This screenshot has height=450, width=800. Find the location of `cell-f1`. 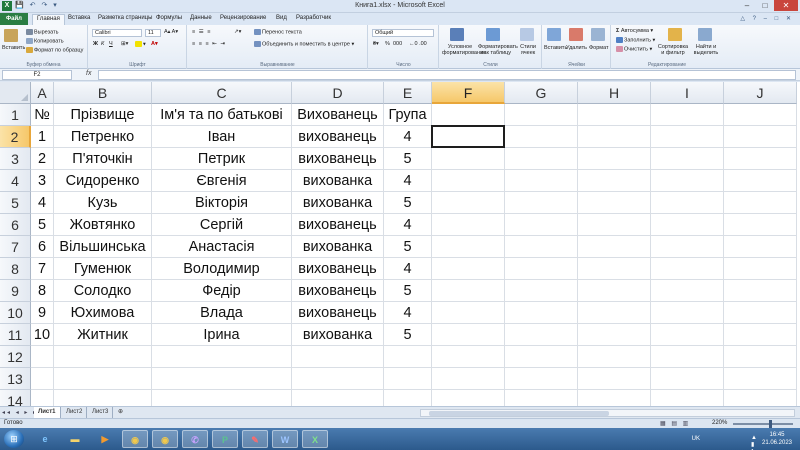

cell-f1 is located at coordinates (468, 115).